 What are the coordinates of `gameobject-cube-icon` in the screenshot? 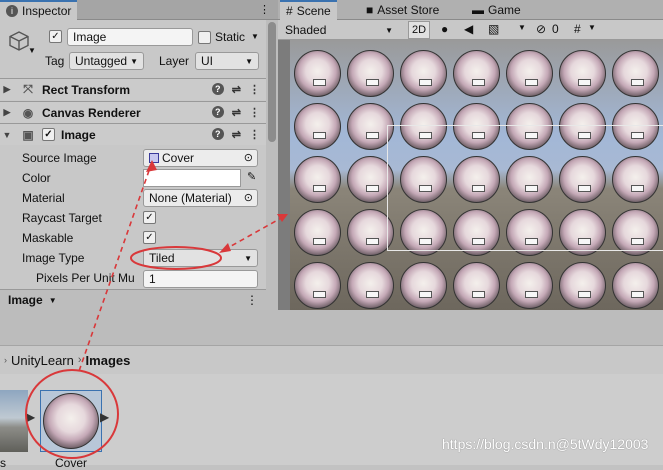 It's located at (19, 41).